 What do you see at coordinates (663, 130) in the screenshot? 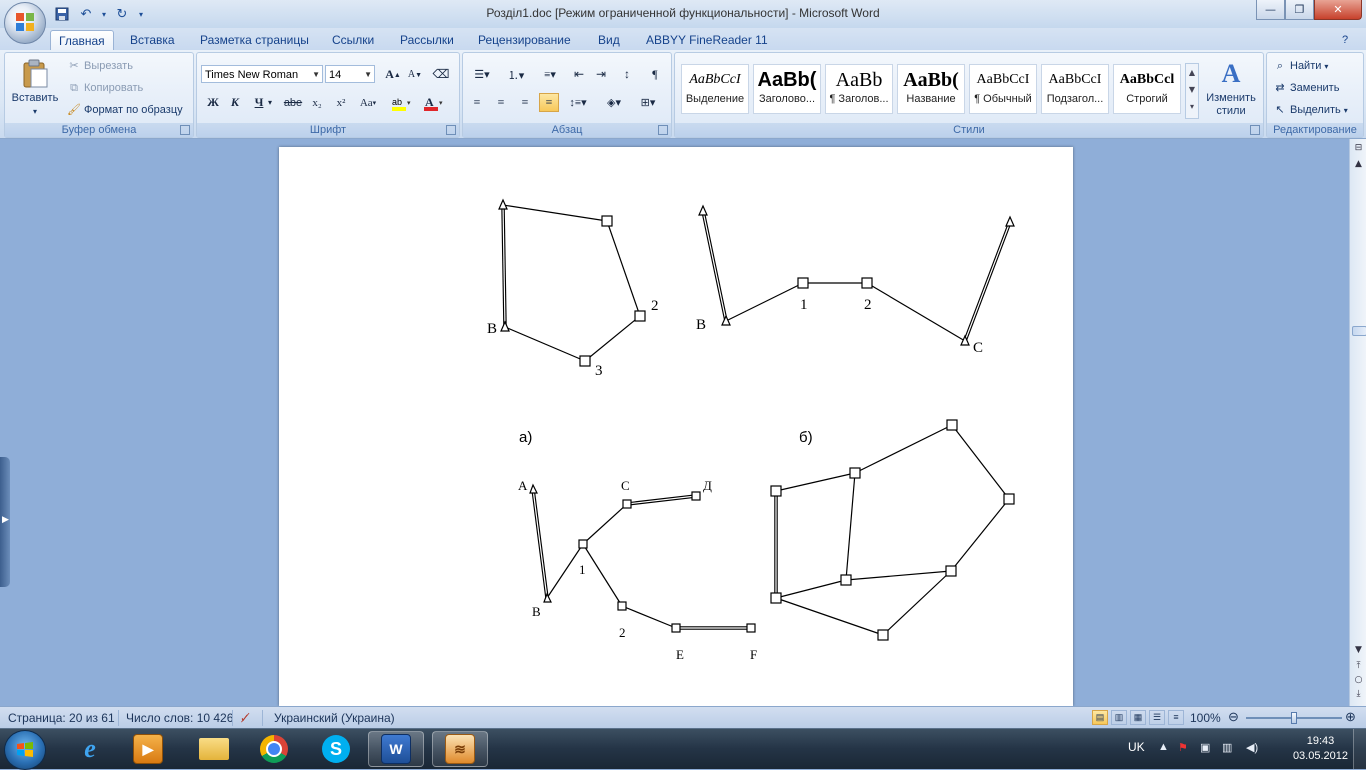
I see `paragraph-launcher-icon` at bounding box center [663, 130].